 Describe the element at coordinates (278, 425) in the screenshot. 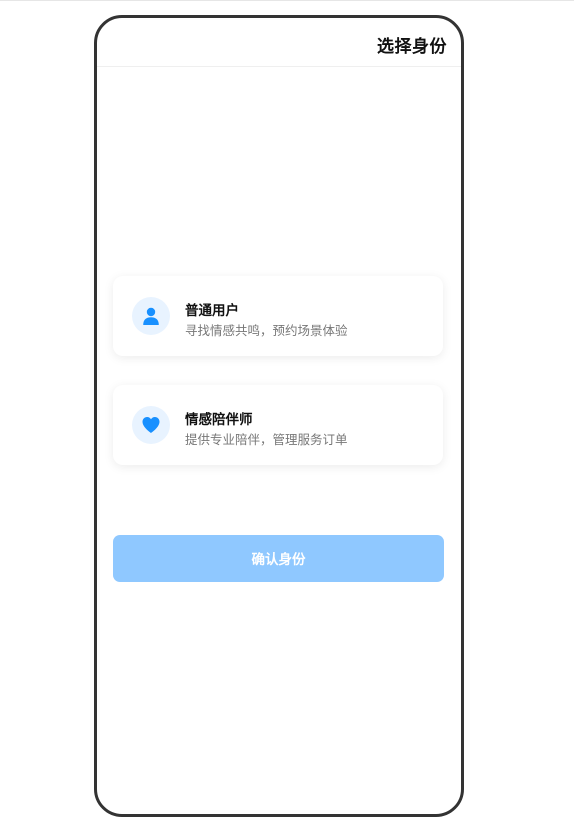

I see `role-card-companion: 情感陪伴师 提供专业陪伴，管理服务订单` at that location.